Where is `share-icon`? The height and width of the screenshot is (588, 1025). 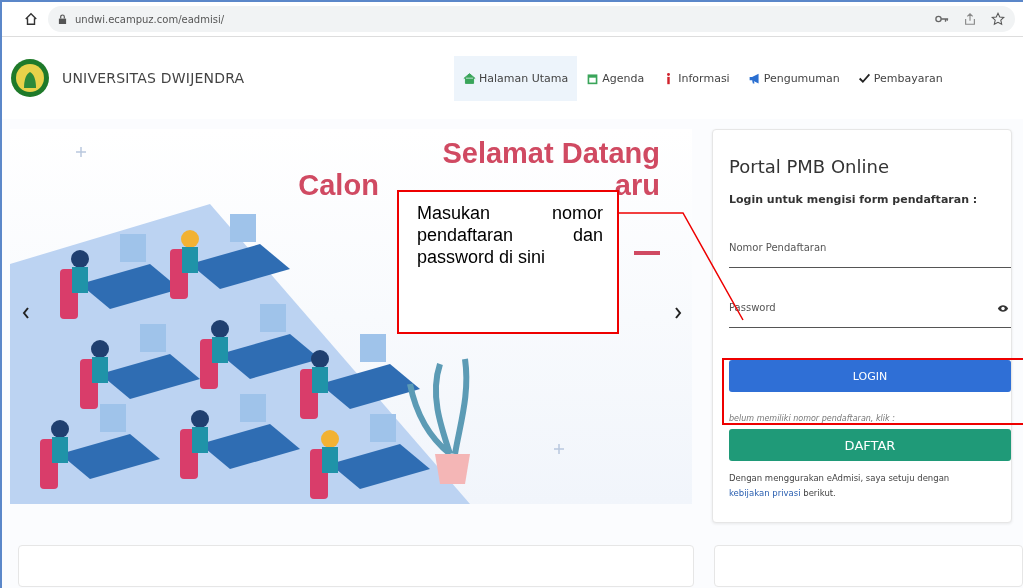
share-icon is located at coordinates (970, 19).